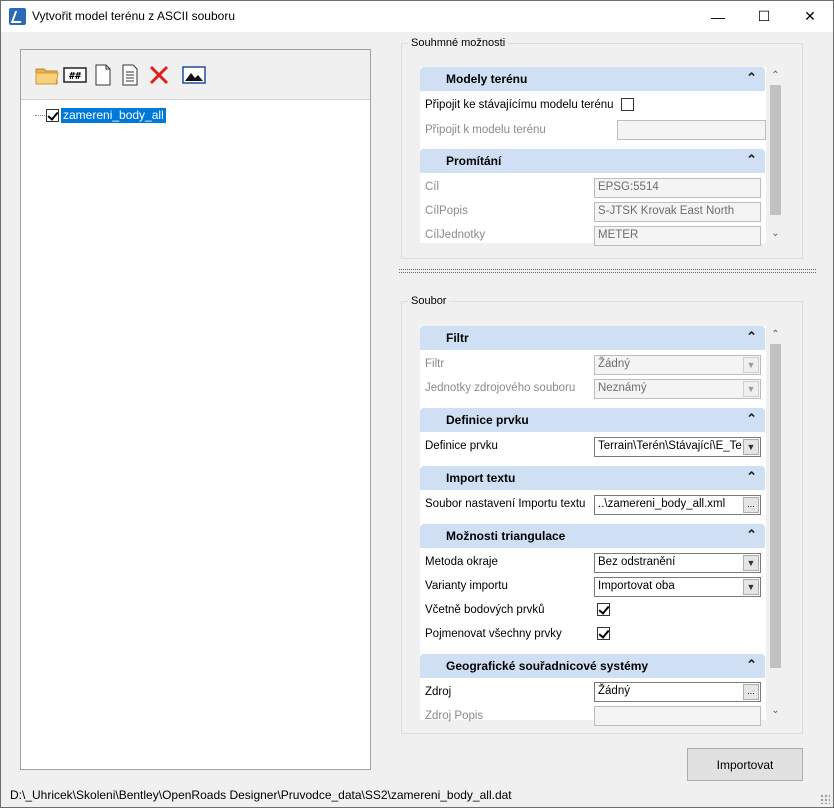 Image resolution: width=834 pixels, height=808 pixels. I want to click on triangulation-section-title: Možnosti triangulace, so click(506, 536).